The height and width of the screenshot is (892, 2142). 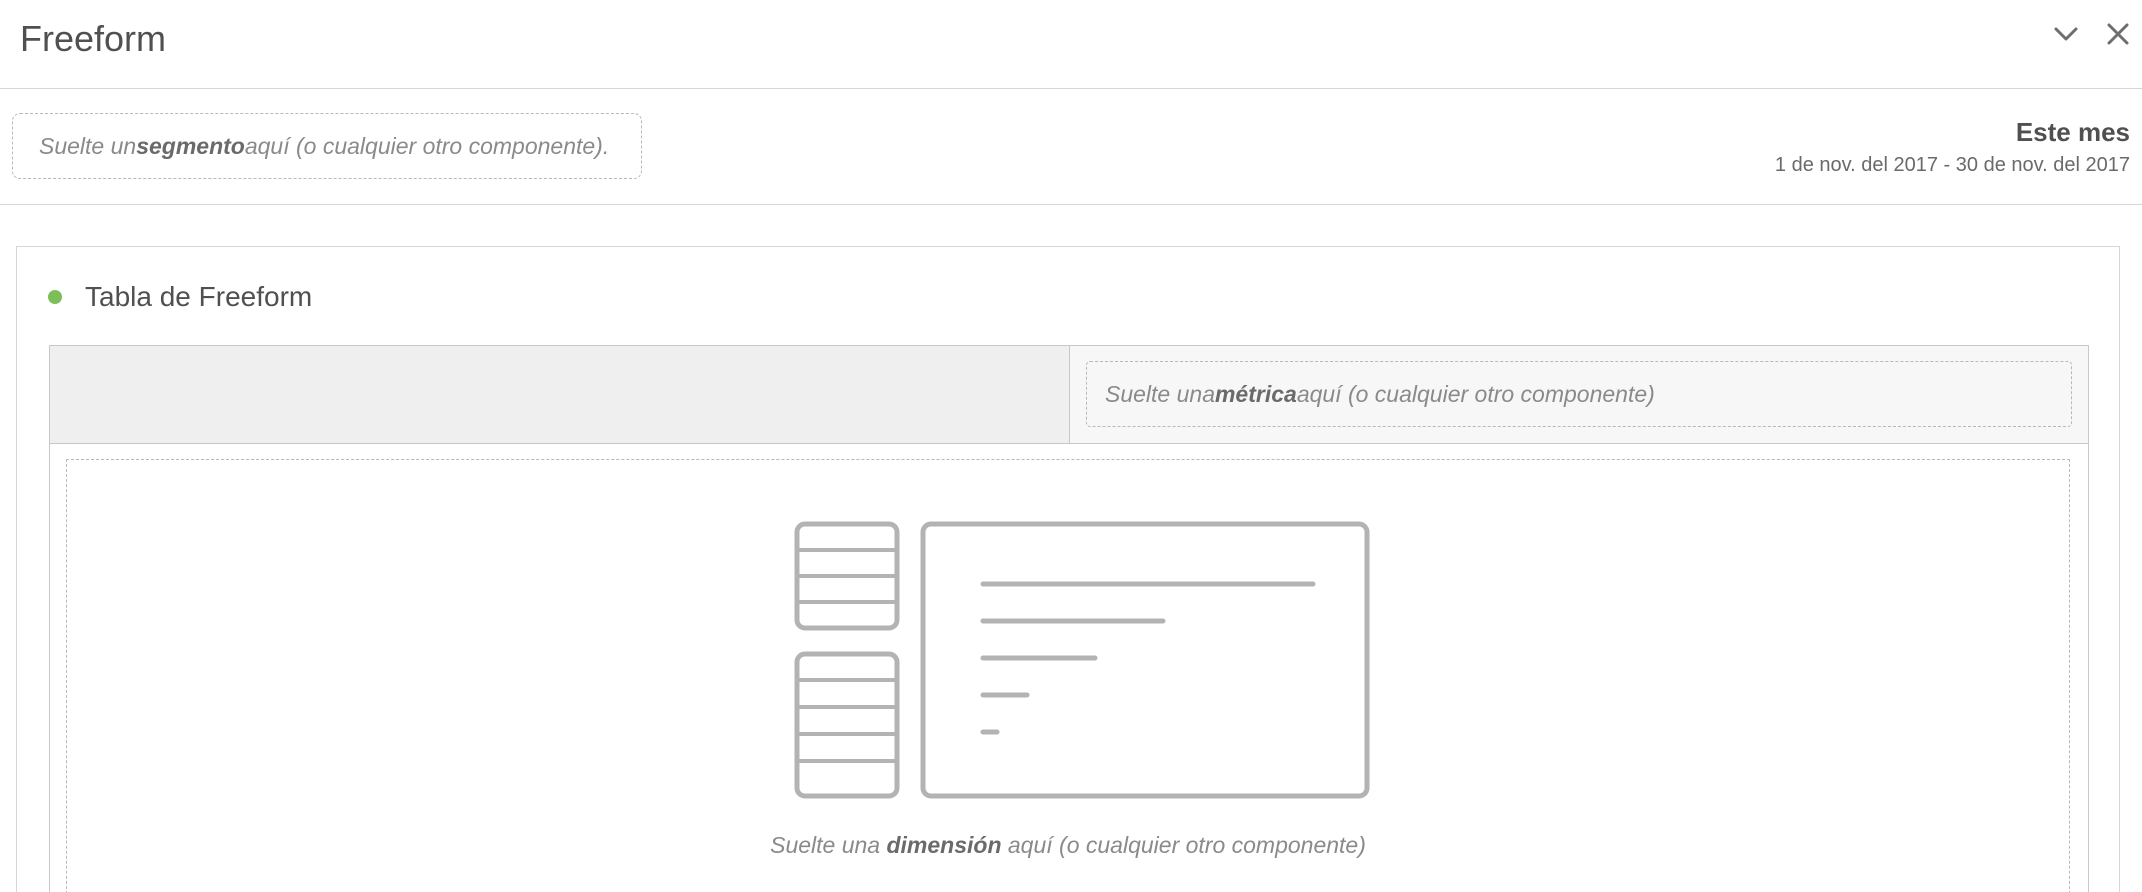 I want to click on date-range-label: Este mes, so click(x=2072, y=132).